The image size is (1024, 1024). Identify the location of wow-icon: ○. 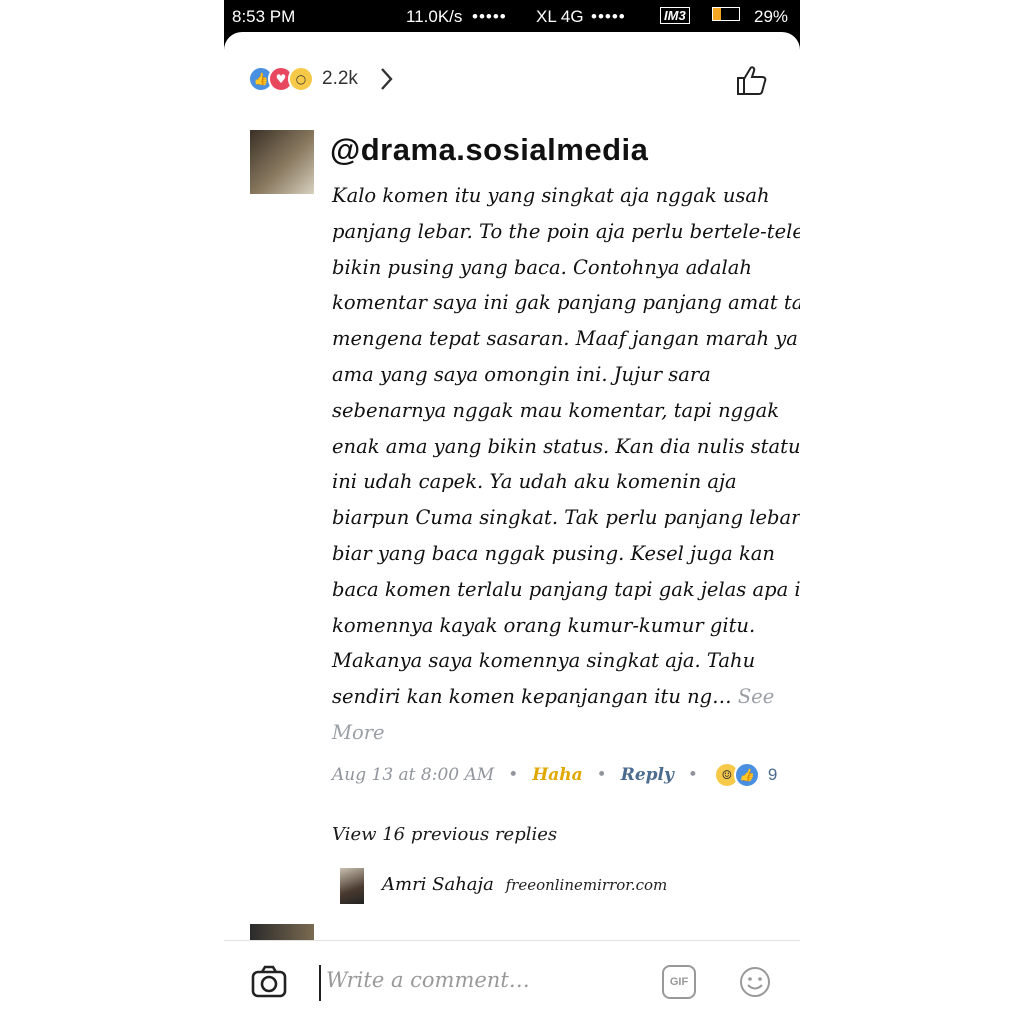
(301, 79).